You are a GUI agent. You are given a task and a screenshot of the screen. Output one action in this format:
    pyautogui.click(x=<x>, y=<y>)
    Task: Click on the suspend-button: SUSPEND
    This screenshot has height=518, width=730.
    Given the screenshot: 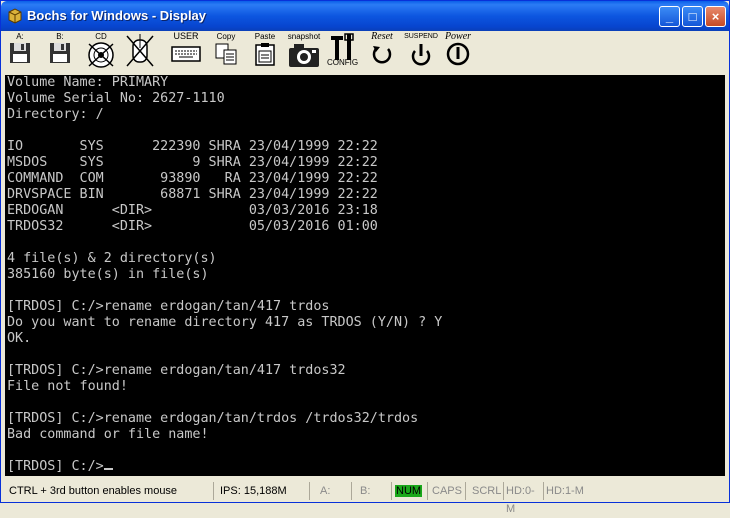 What is the action you would take?
    pyautogui.click(x=421, y=52)
    